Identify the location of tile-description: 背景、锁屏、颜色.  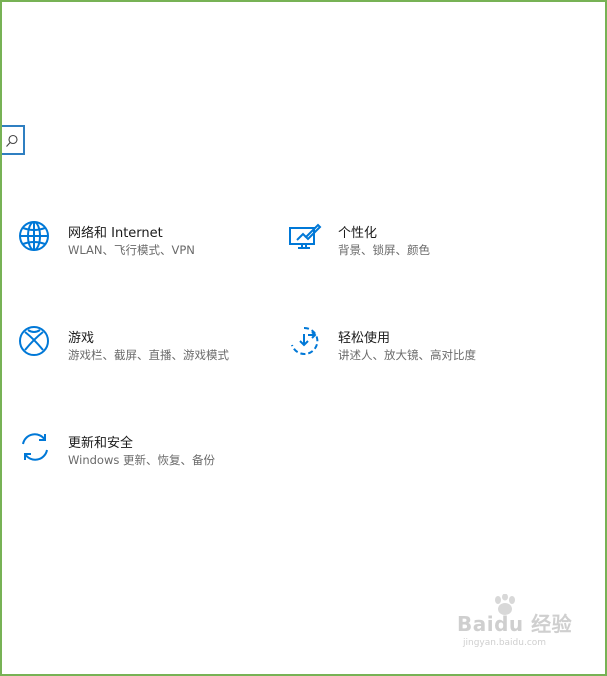
(384, 250).